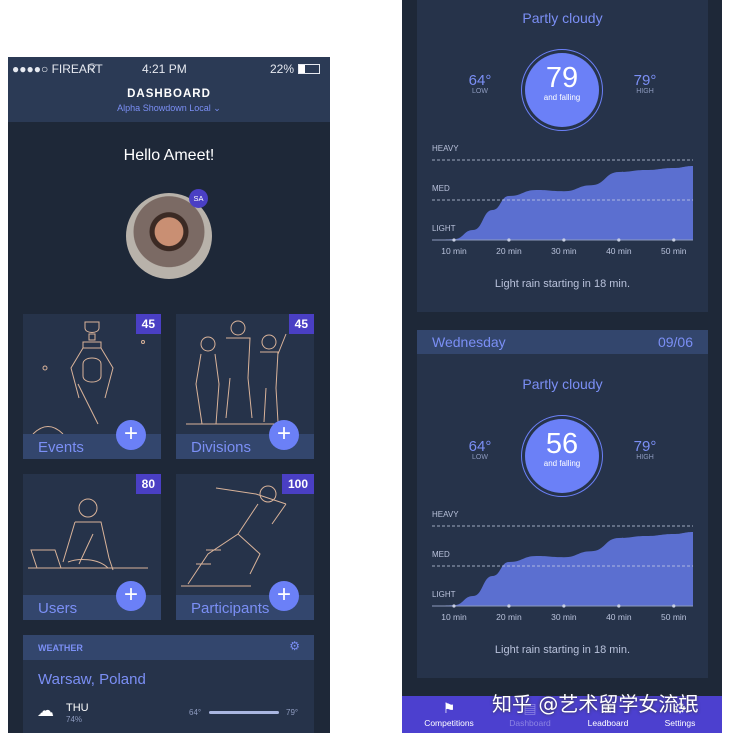  Describe the element at coordinates (77, 708) in the screenshot. I see `forecast-day: THU` at that location.